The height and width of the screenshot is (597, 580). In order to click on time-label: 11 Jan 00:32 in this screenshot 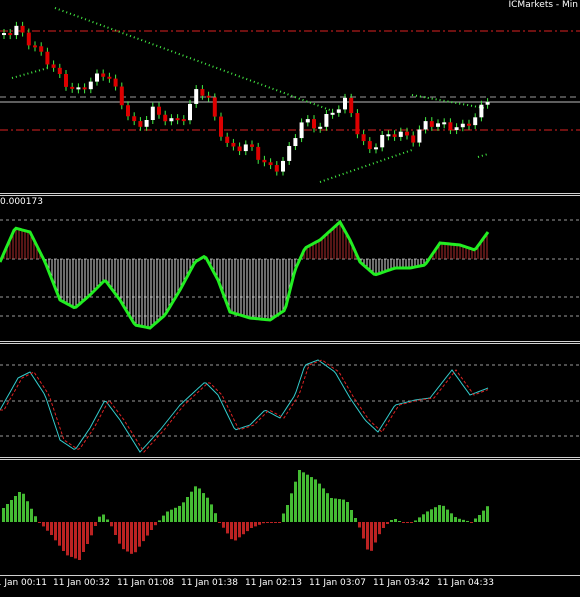, I will do `click(81, 583)`.